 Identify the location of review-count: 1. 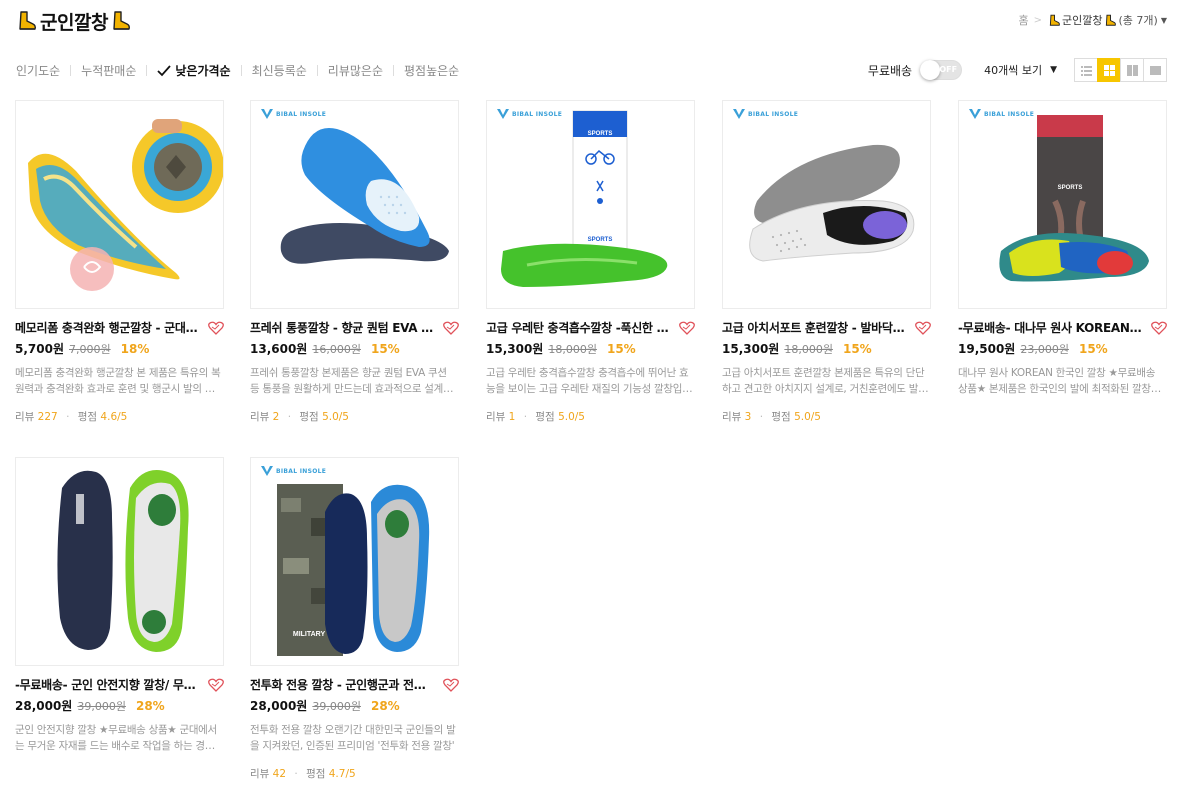
(512, 417).